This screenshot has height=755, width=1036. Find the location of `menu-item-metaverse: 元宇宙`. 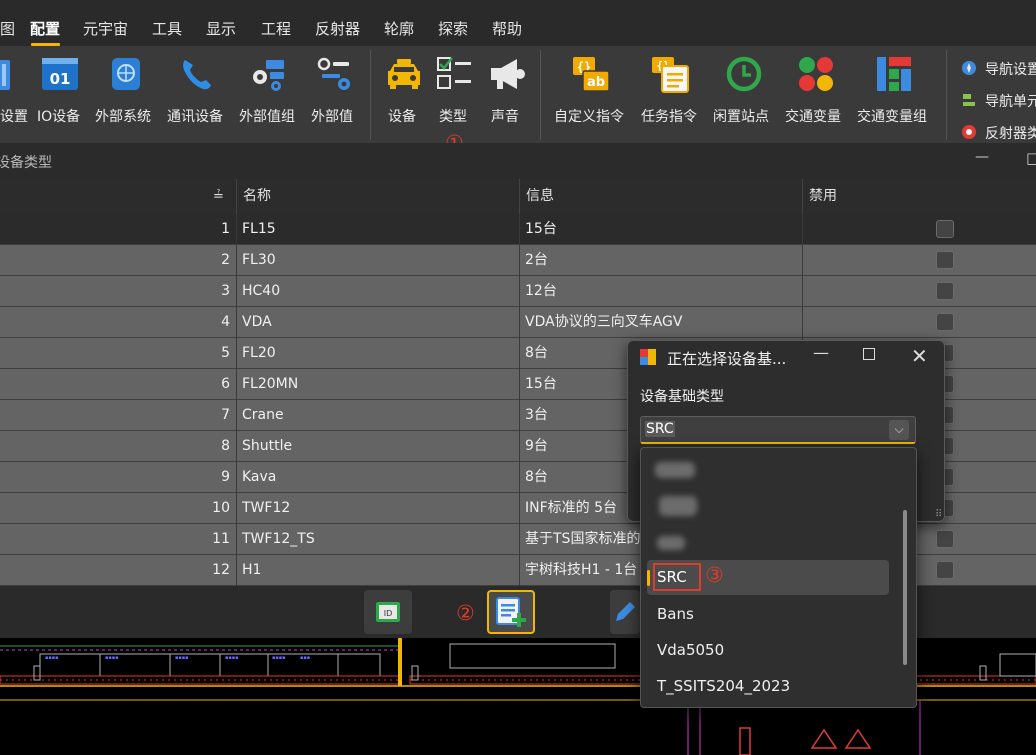

menu-item-metaverse: 元宇宙 is located at coordinates (105, 28).